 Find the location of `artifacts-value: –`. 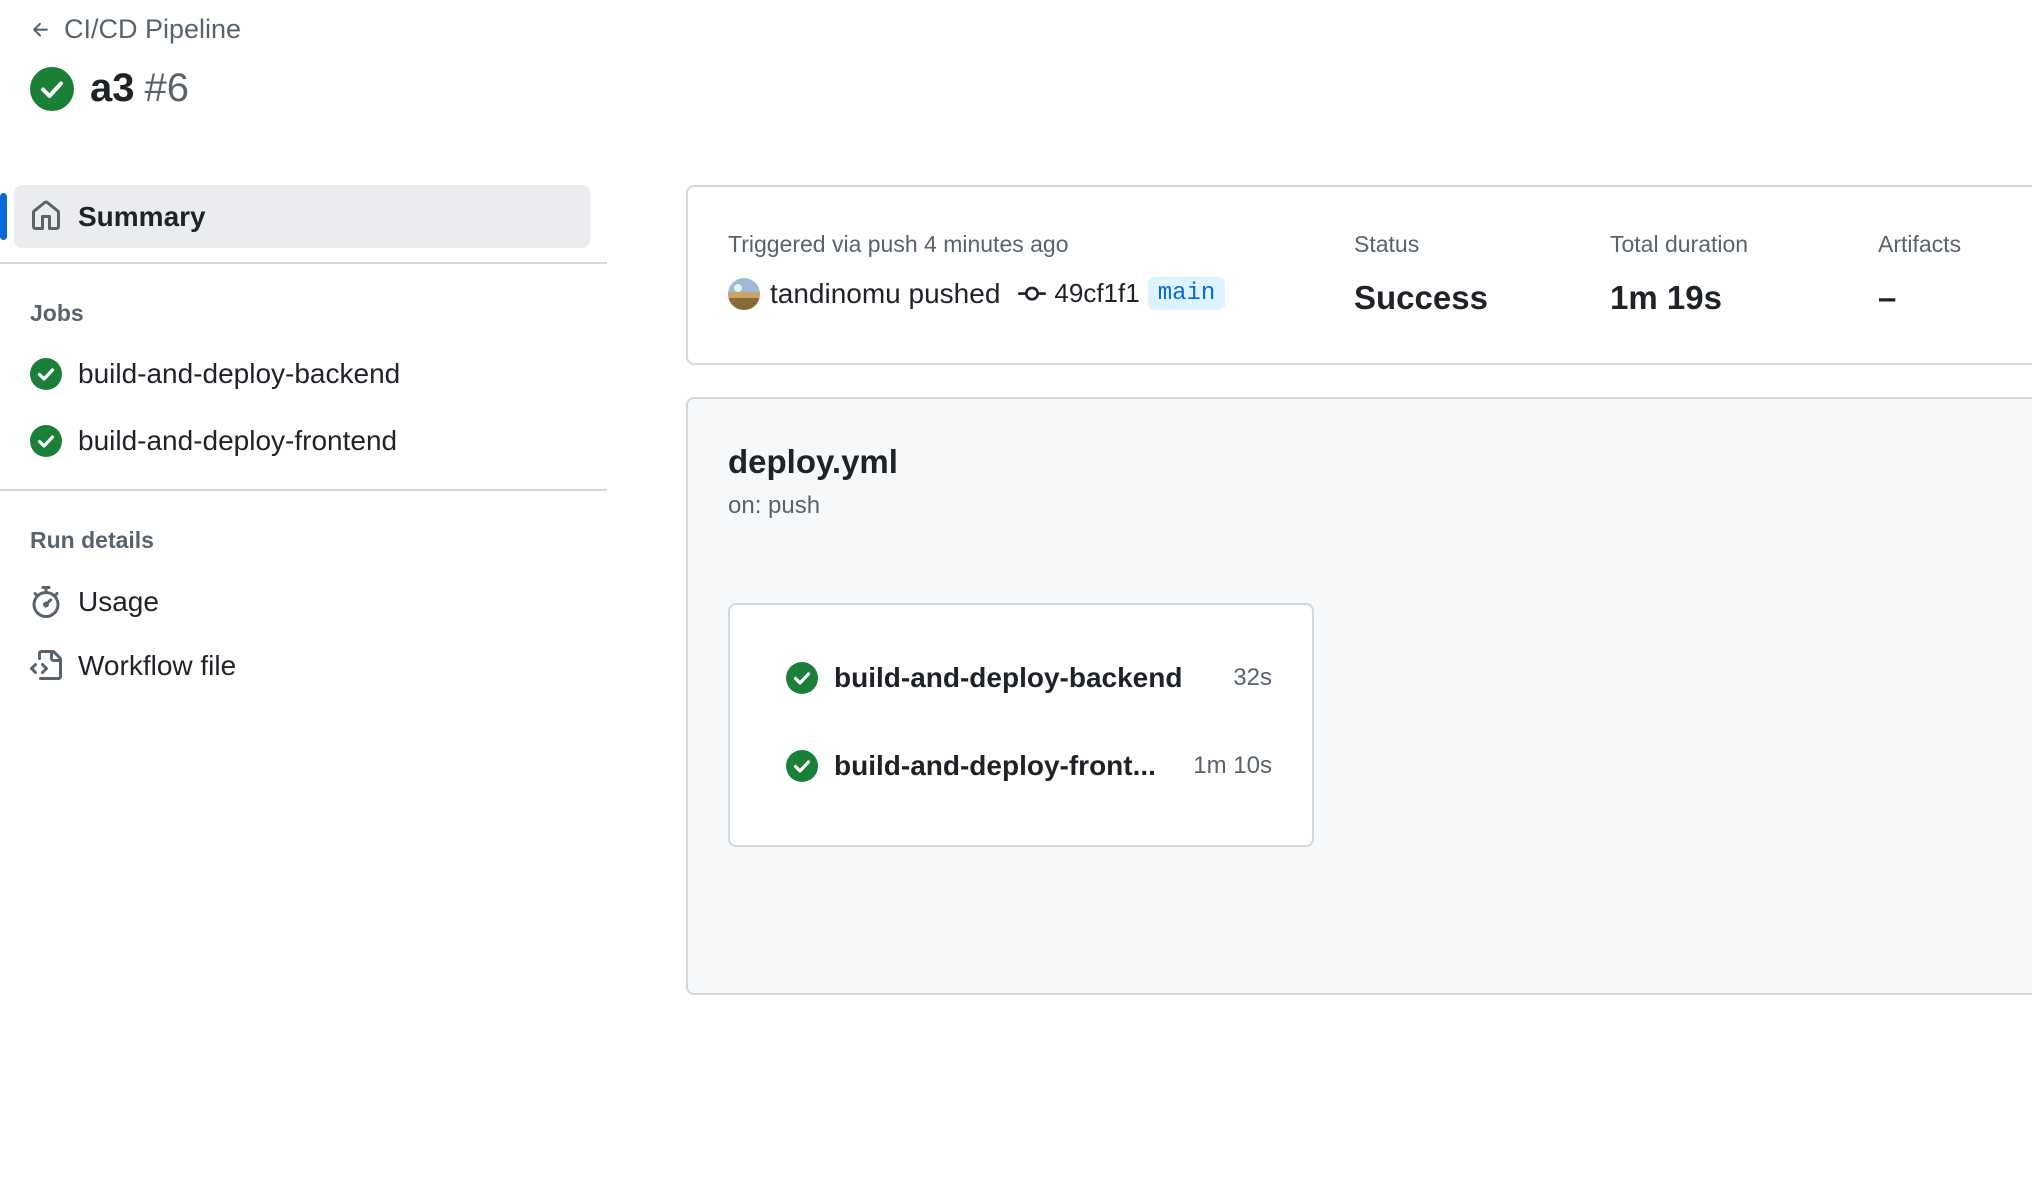

artifacts-value: – is located at coordinates (1887, 297).